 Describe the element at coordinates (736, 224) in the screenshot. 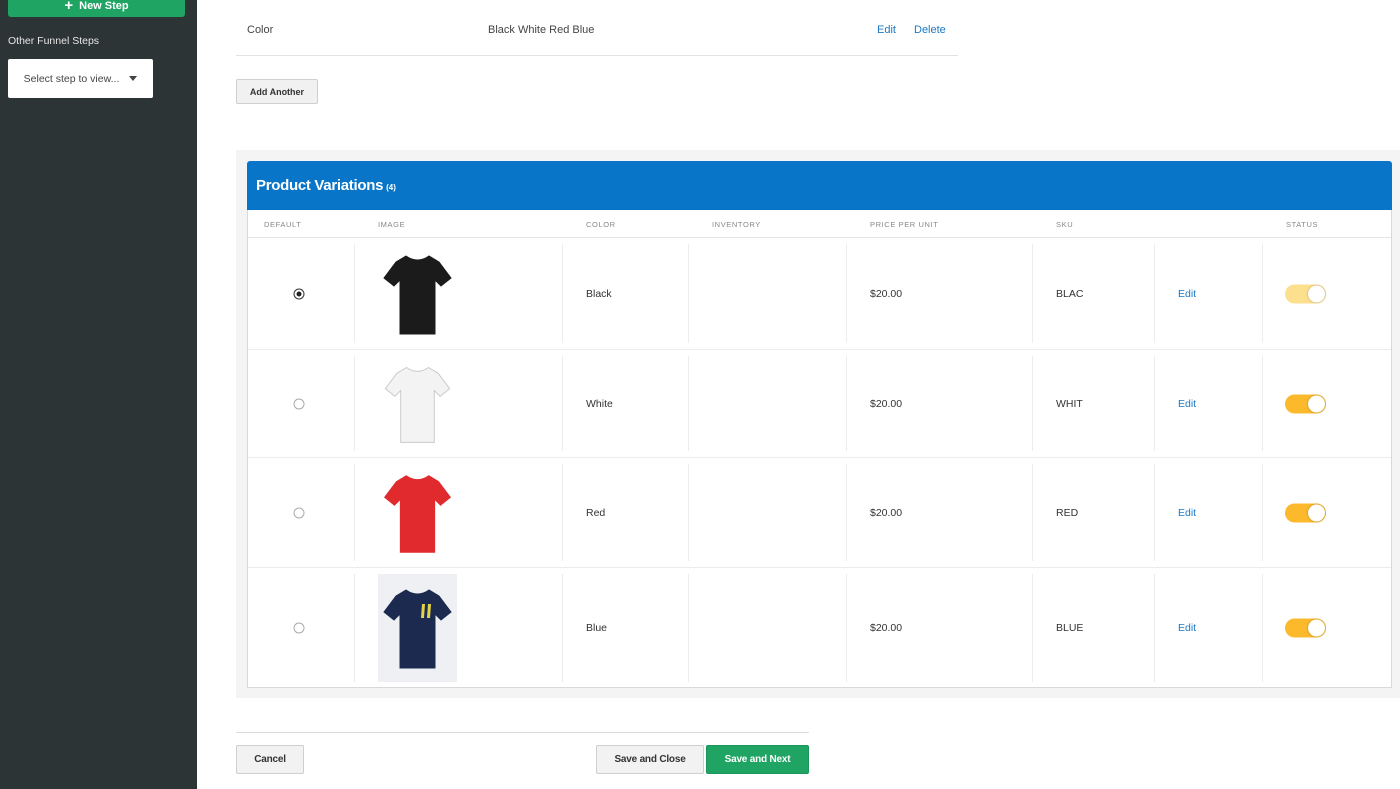

I see `col-header-inventory: INVENTORY` at that location.